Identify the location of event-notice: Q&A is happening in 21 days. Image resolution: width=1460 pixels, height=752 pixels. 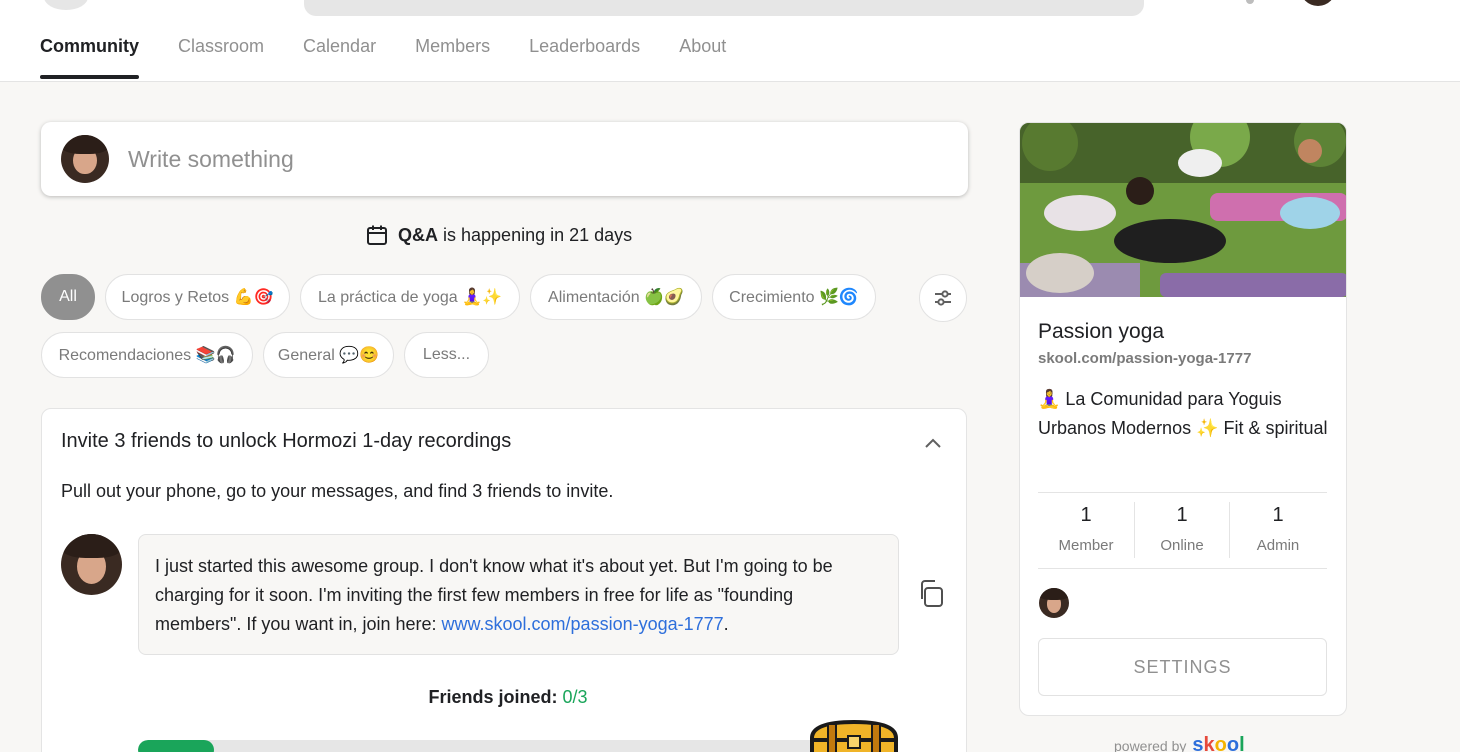
(499, 235).